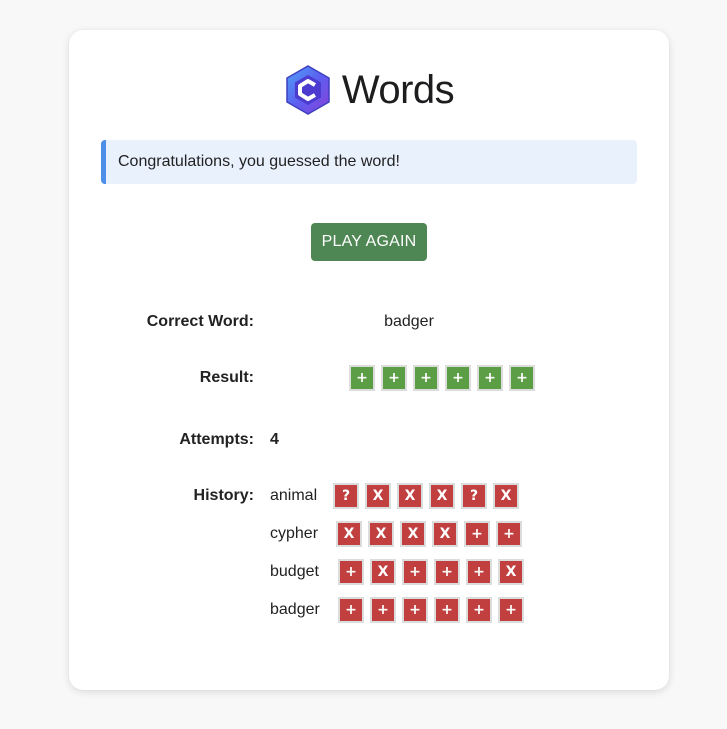 This screenshot has width=727, height=729. Describe the element at coordinates (274, 439) in the screenshot. I see `attempts-value: 4` at that location.